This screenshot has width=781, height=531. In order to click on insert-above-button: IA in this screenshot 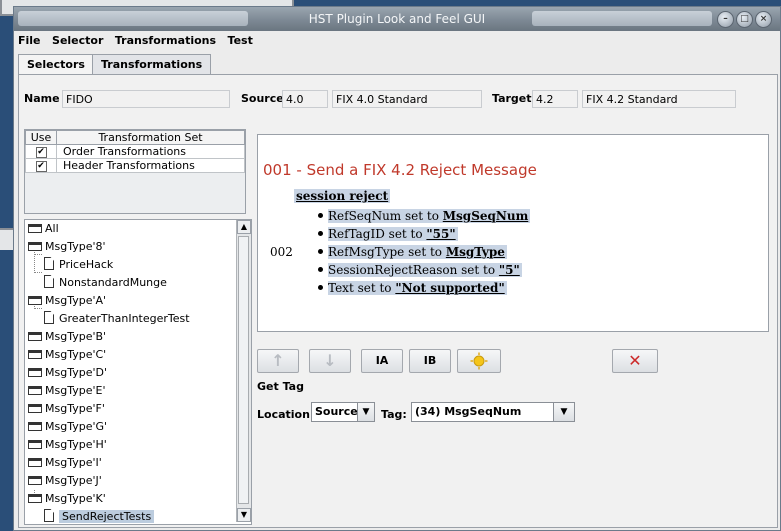, I will do `click(382, 361)`.